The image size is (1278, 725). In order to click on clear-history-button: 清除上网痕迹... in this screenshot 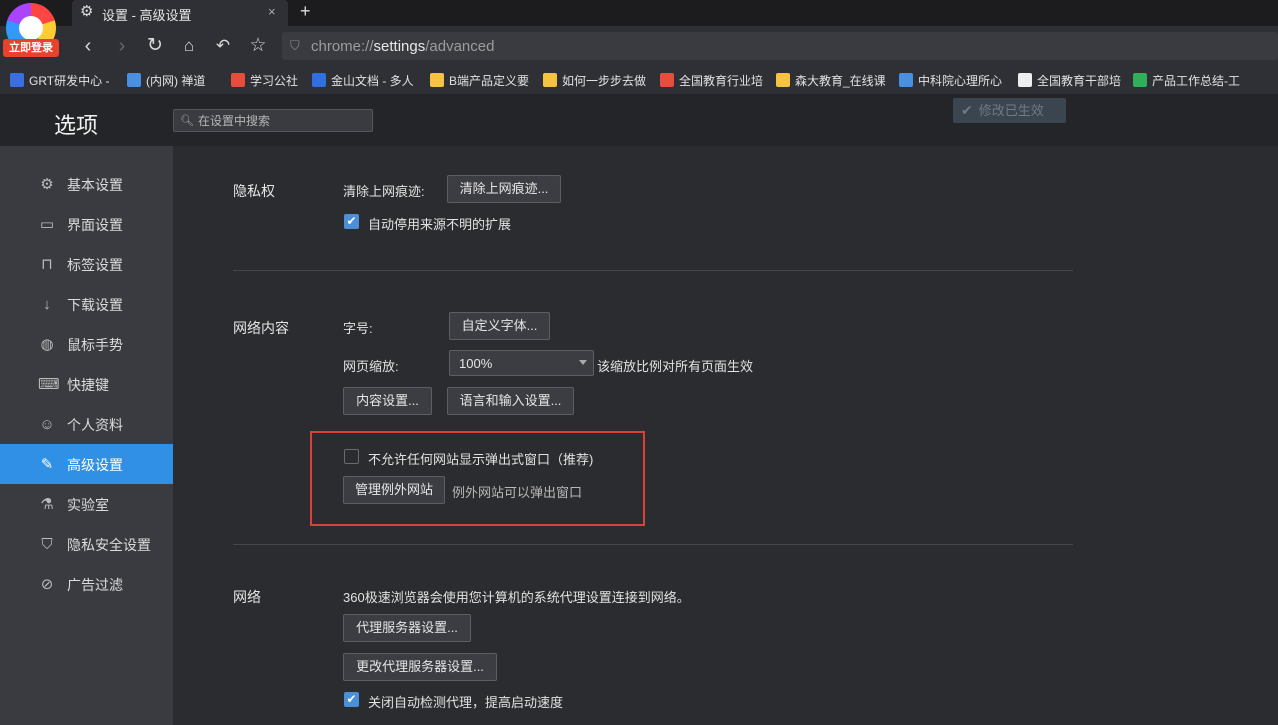, I will do `click(504, 189)`.